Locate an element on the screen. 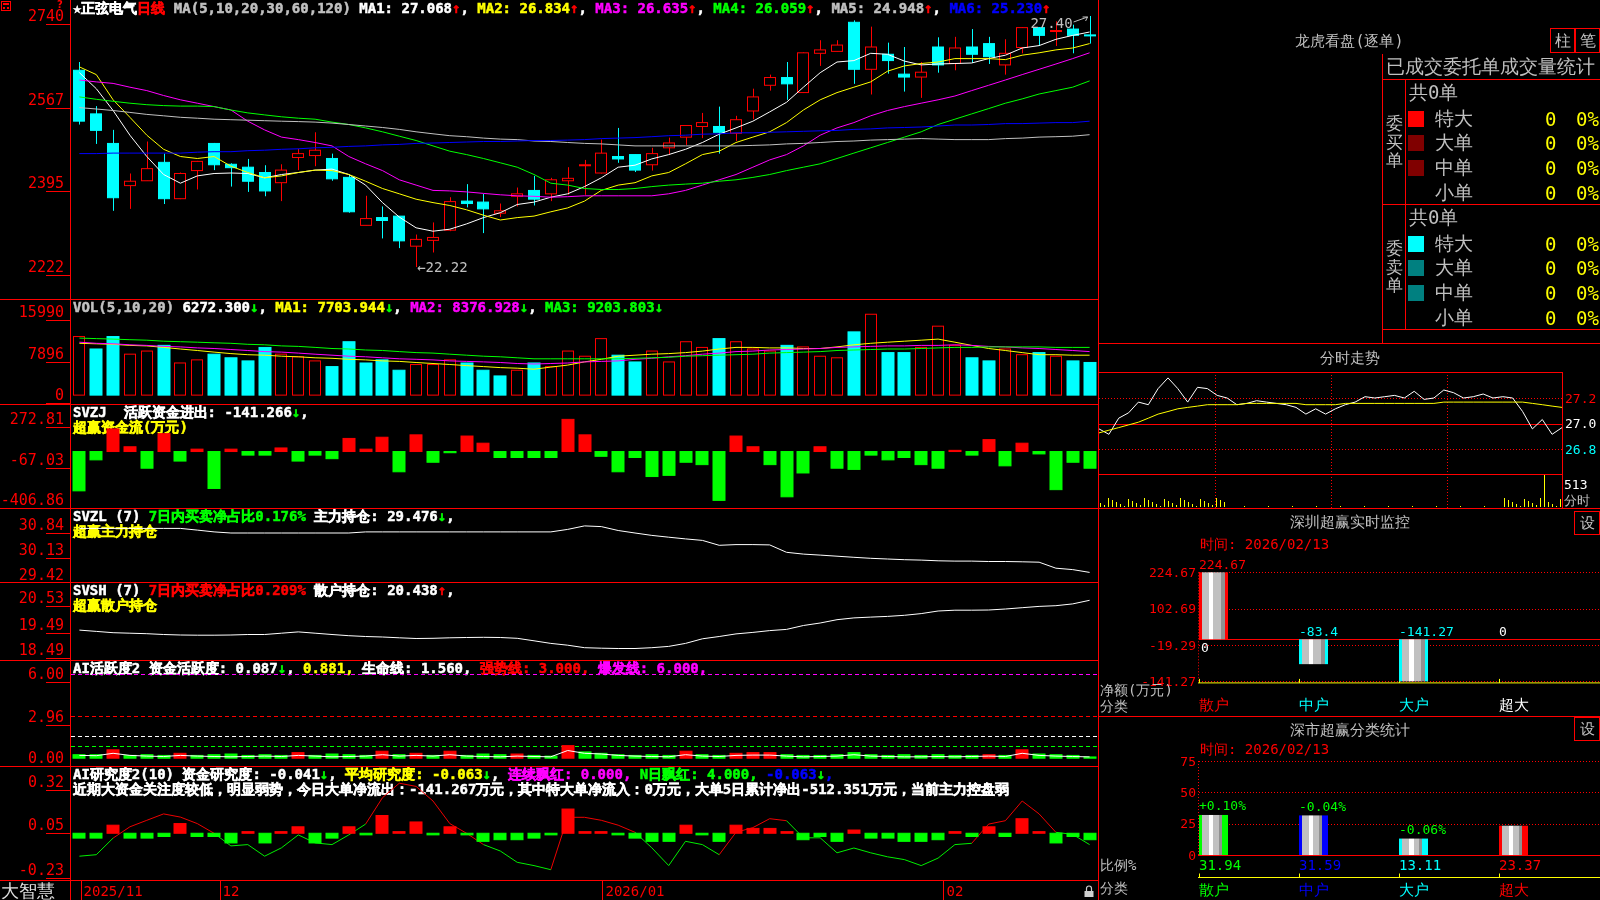 The image size is (1600, 900). axis-label: 50 is located at coordinates (1188, 792).